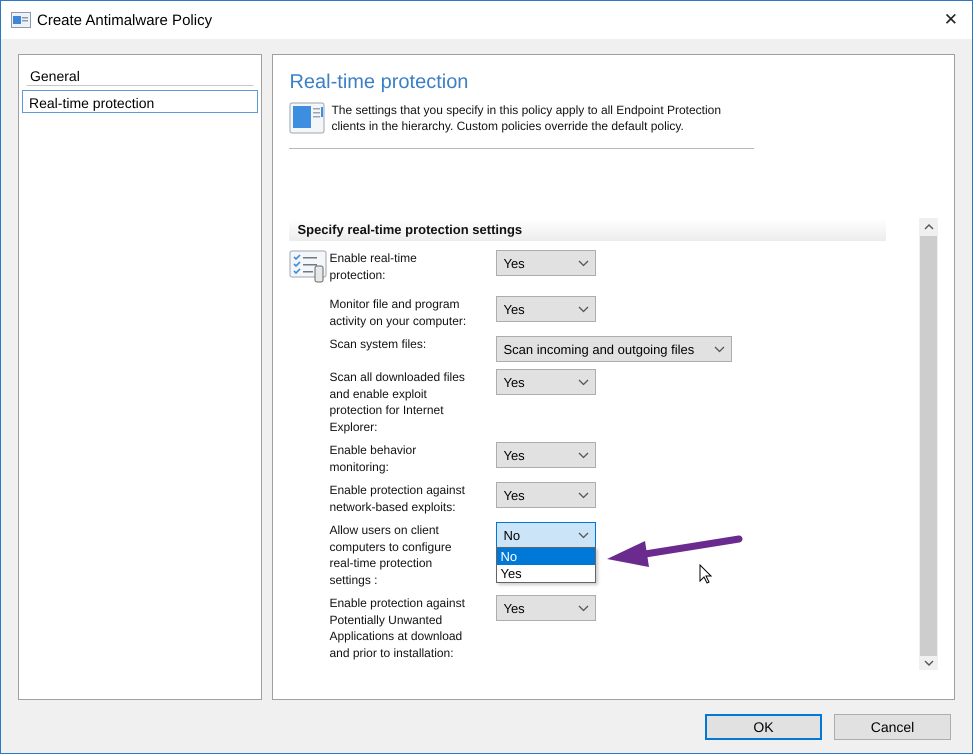 Image resolution: width=973 pixels, height=754 pixels. Describe the element at coordinates (373, 459) in the screenshot. I see `setting-label: Enable behavior monitoring:` at that location.